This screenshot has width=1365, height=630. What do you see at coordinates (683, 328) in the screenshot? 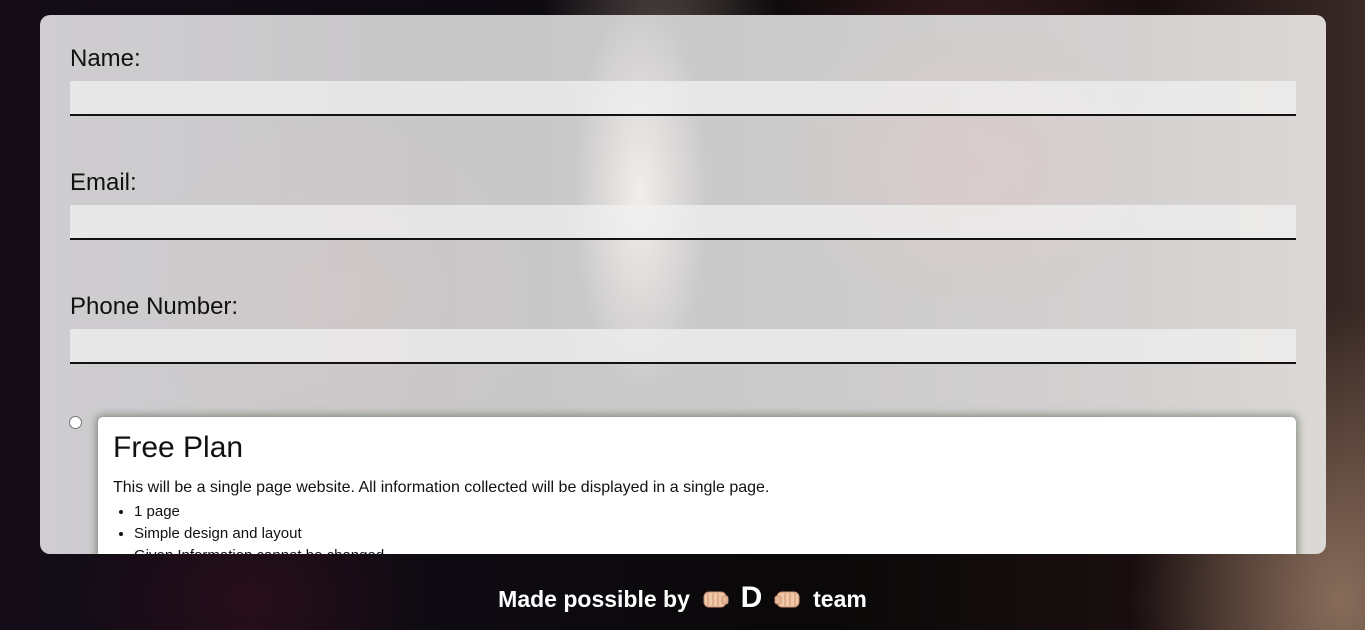
I see `phone-field-group: Phone Number:` at bounding box center [683, 328].